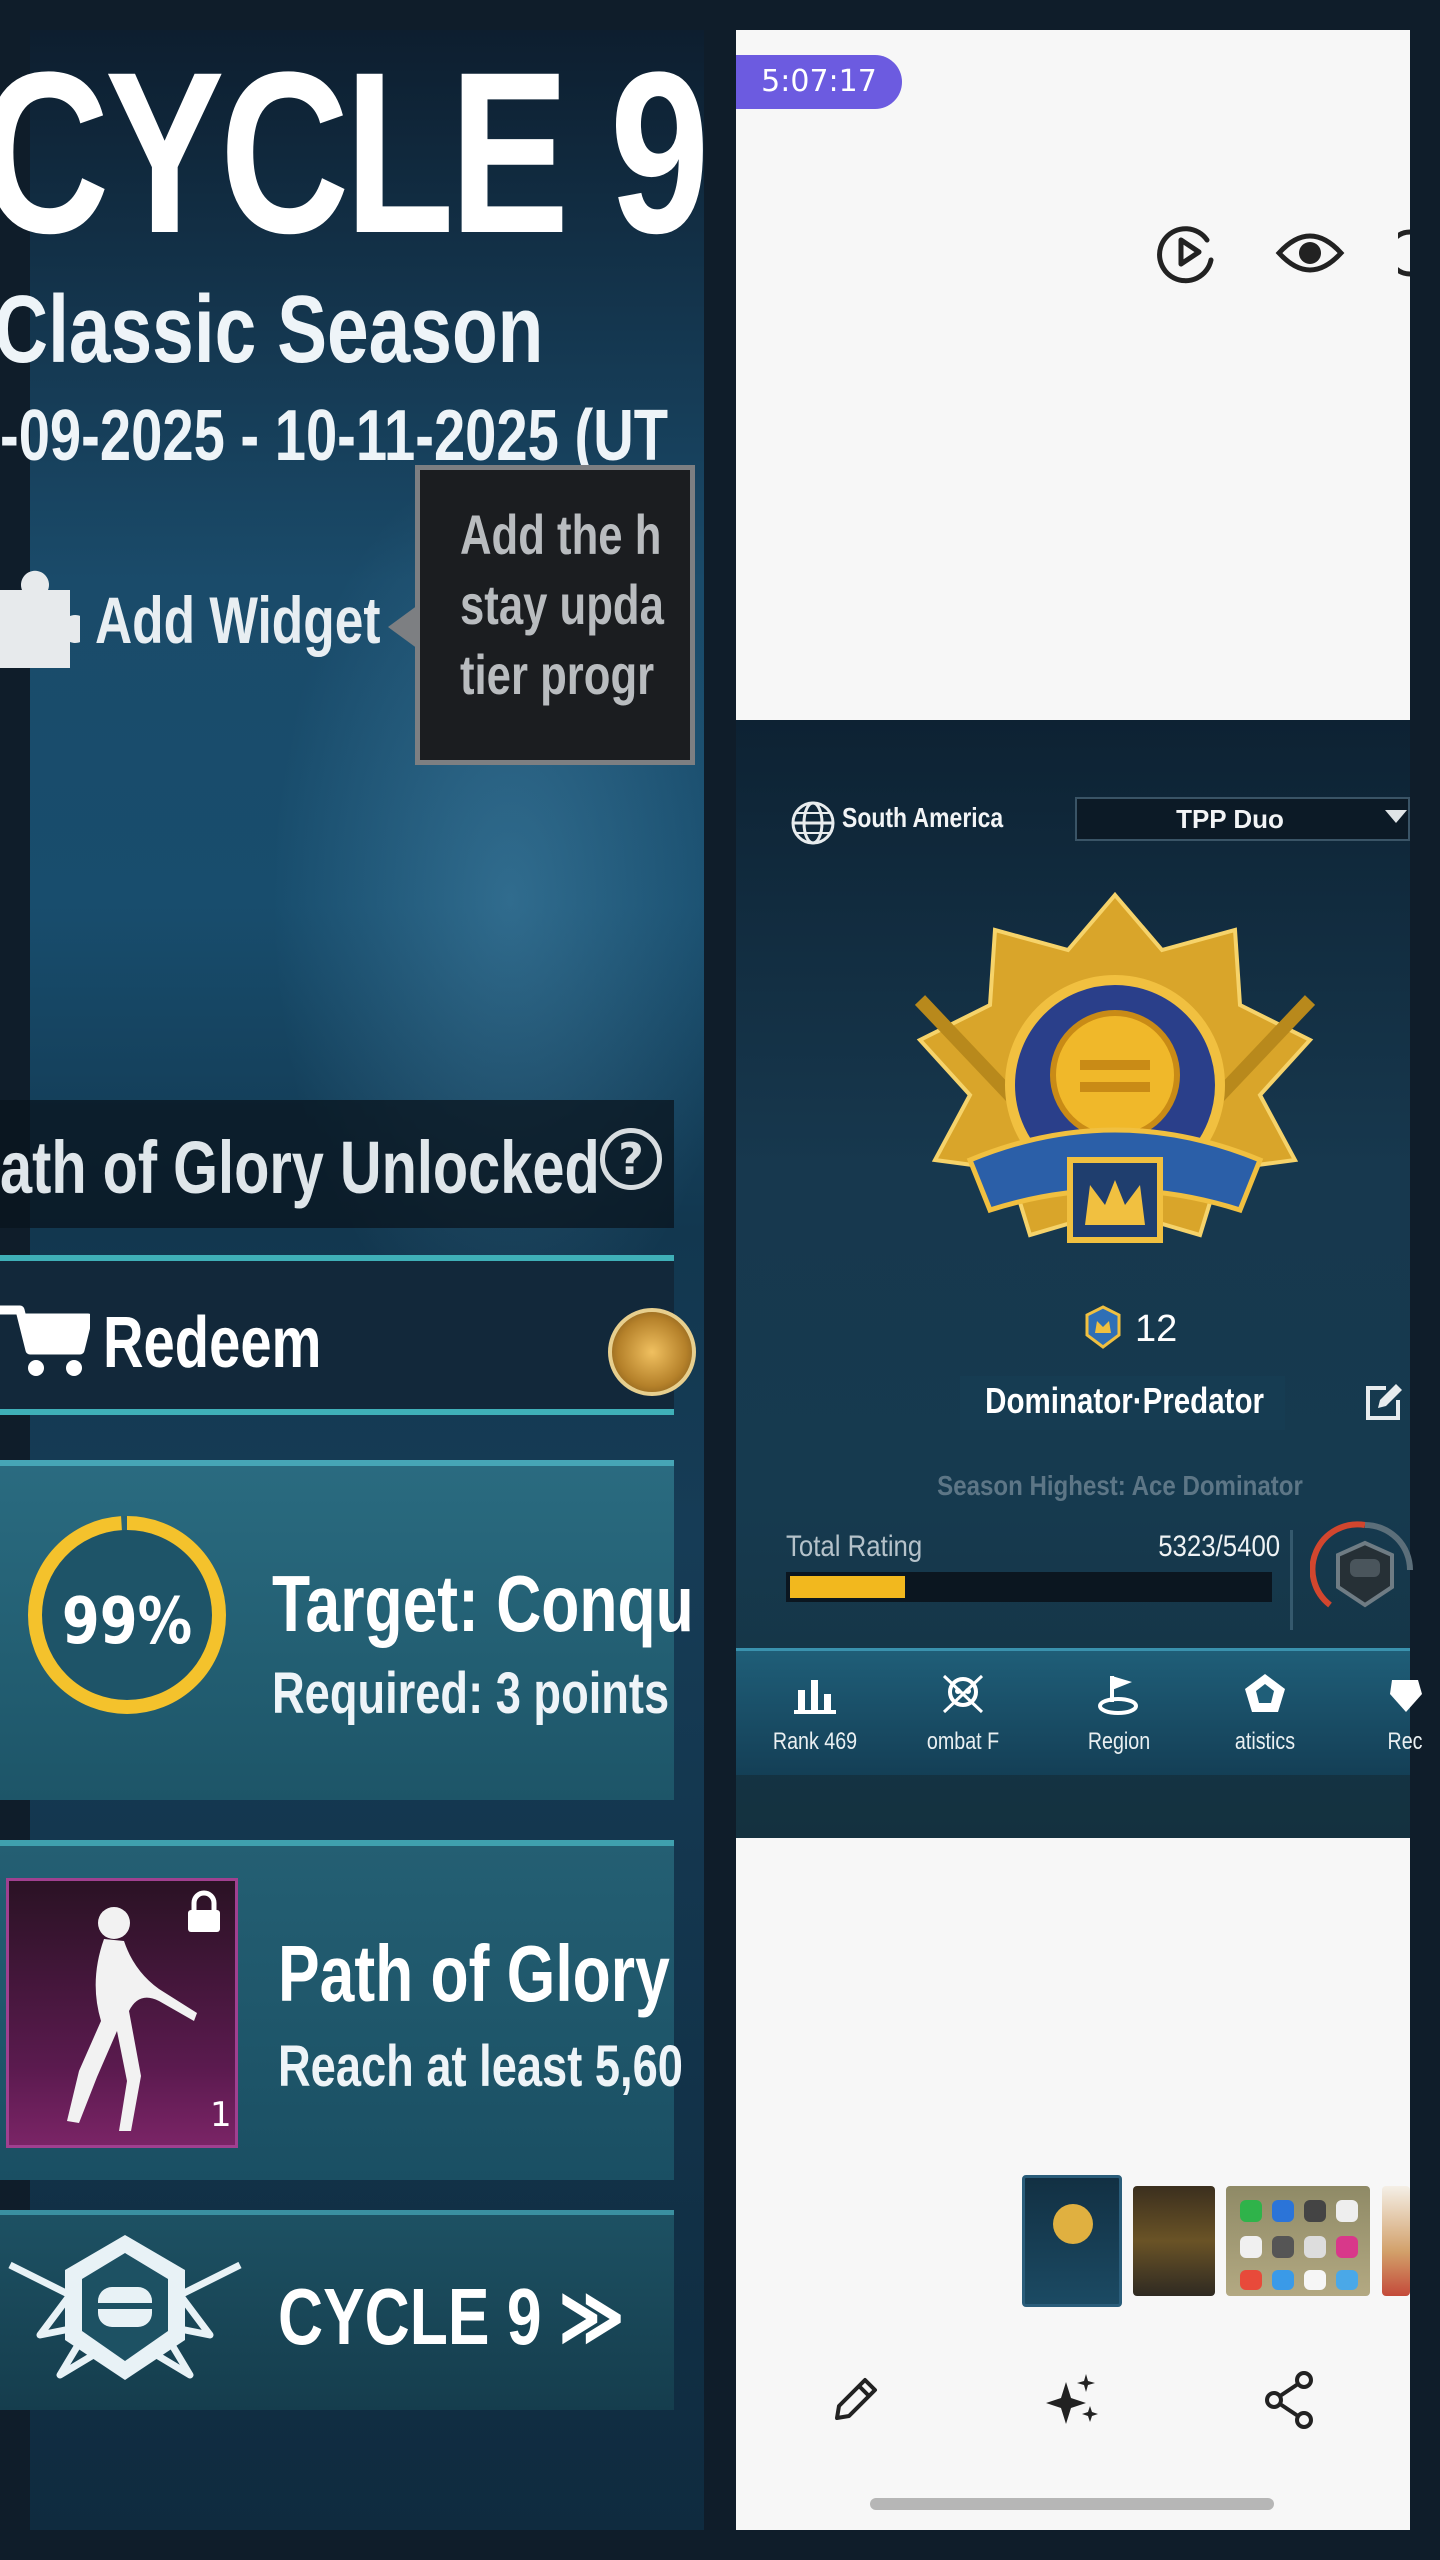  What do you see at coordinates (127, 1622) in the screenshot?
I see `progress-percent: 99%` at bounding box center [127, 1622].